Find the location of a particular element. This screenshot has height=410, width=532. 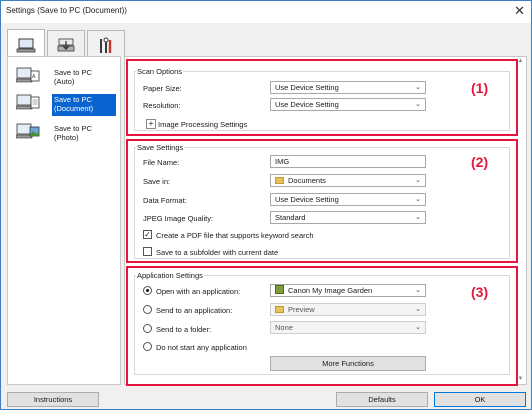

send-app-radio is located at coordinates (147, 309).